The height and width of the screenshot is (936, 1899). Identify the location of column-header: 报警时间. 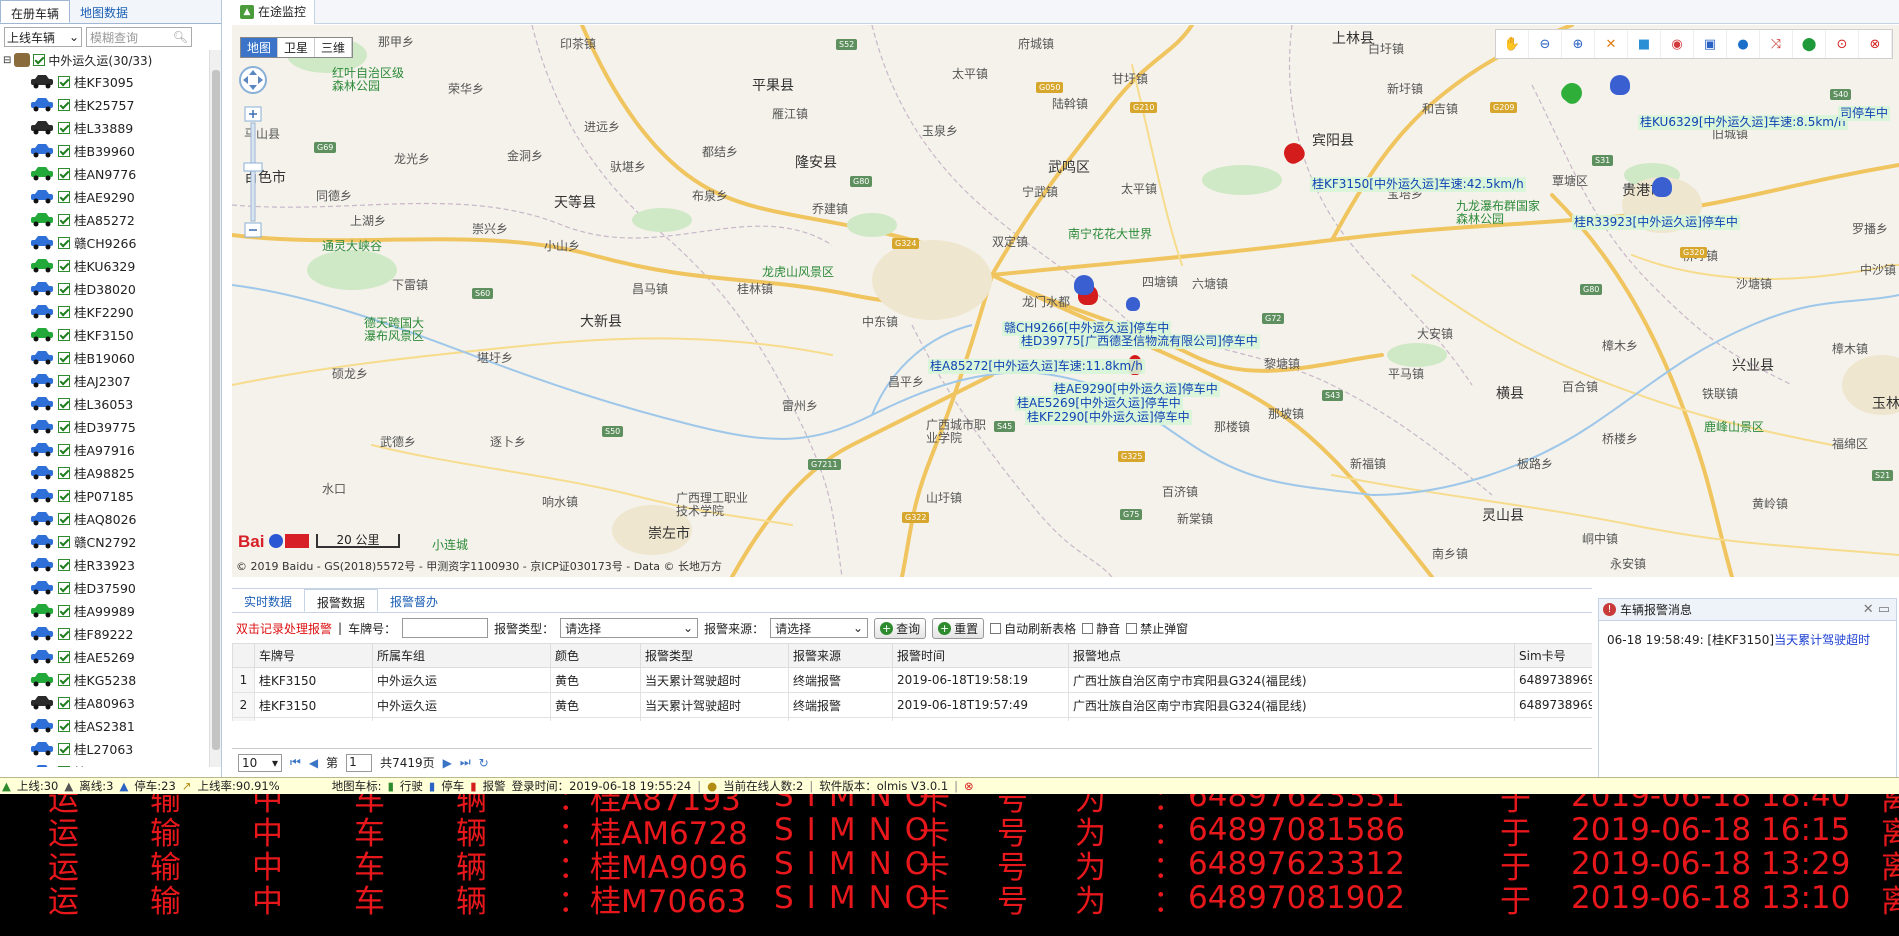
(980, 655).